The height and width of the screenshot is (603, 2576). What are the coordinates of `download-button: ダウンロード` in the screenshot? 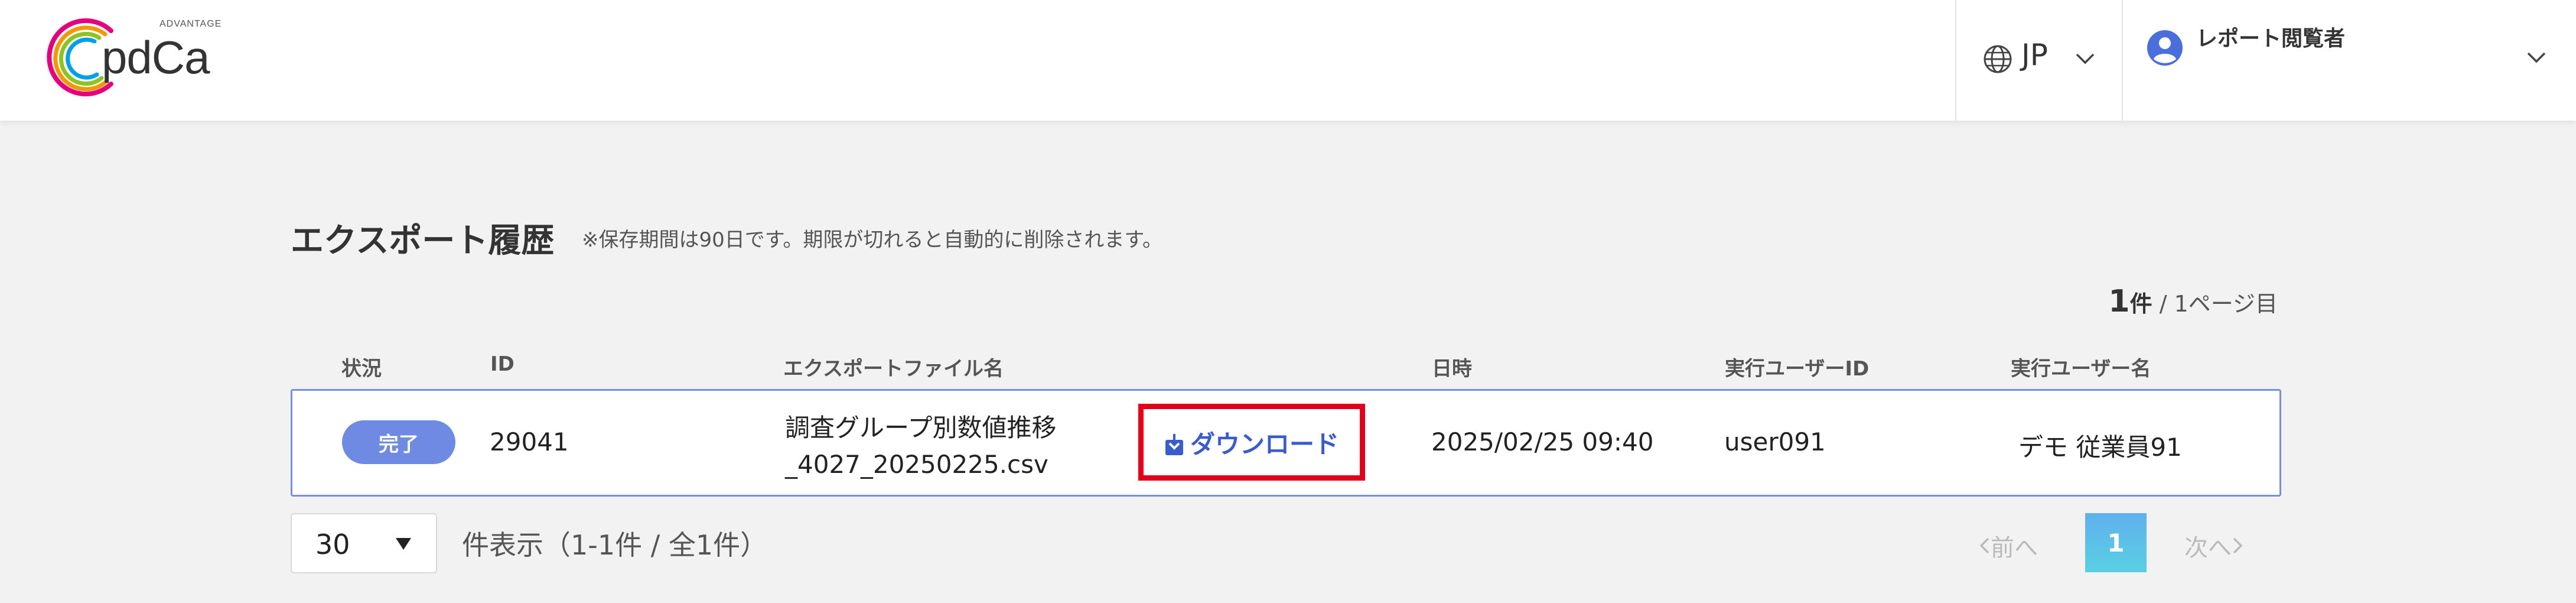 It's located at (1251, 443).